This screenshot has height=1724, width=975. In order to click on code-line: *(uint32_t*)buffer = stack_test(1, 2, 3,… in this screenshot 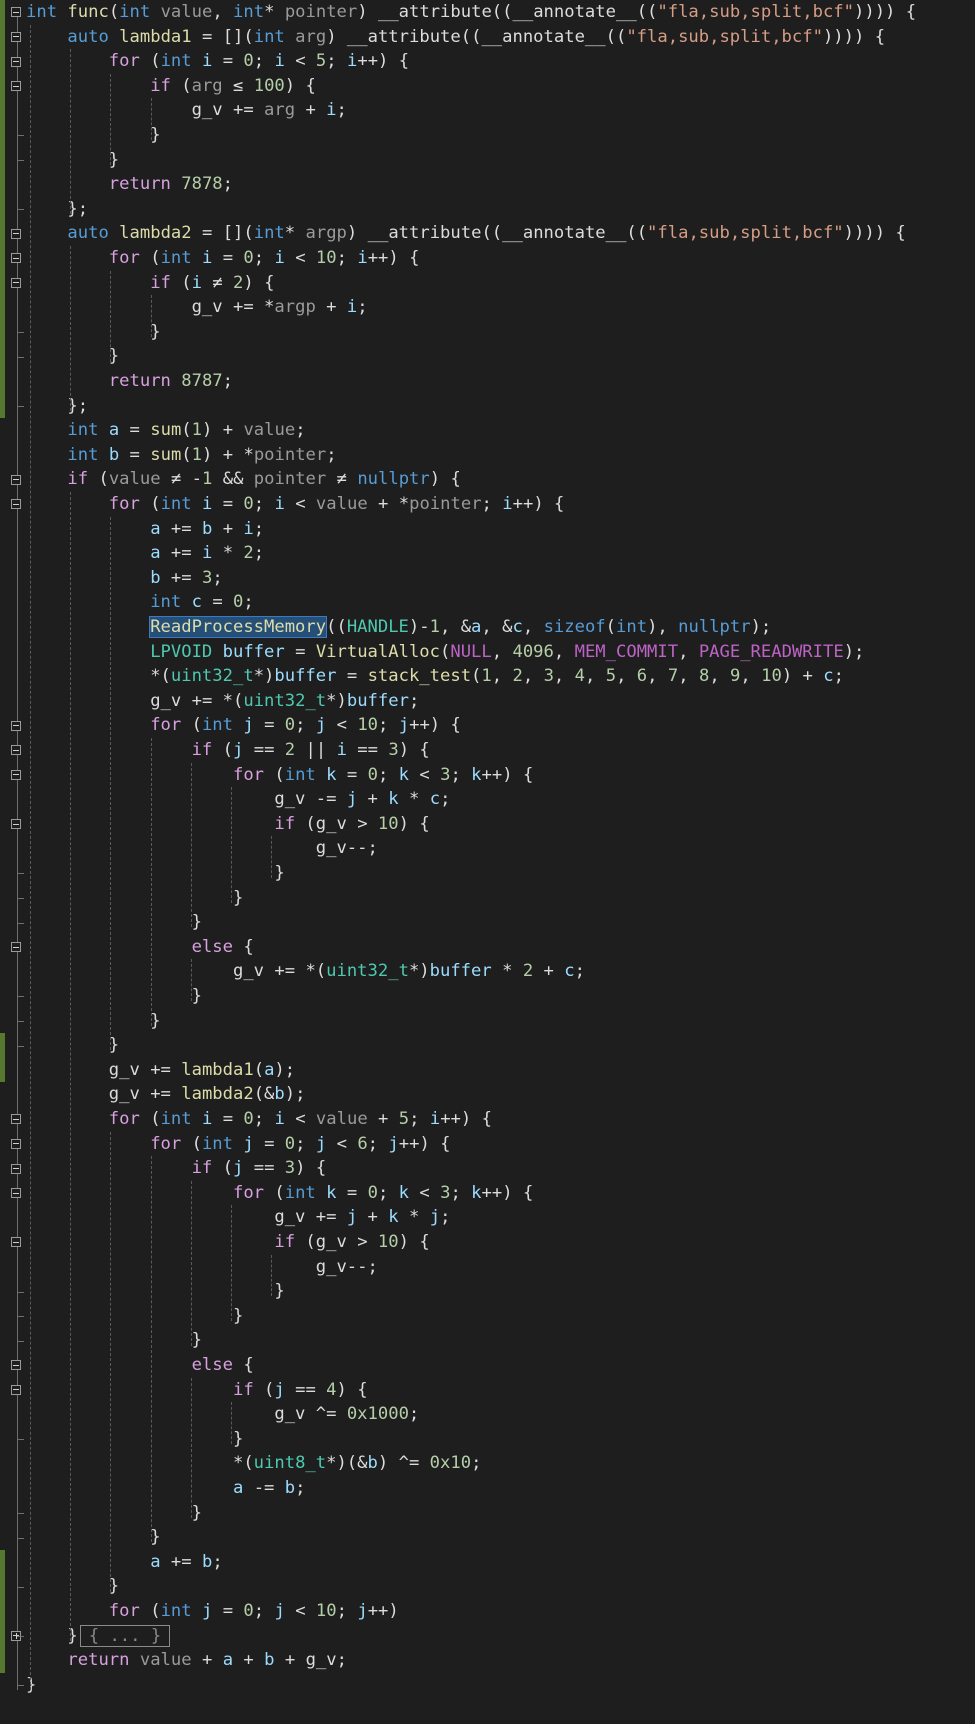, I will do `click(435, 676)`.